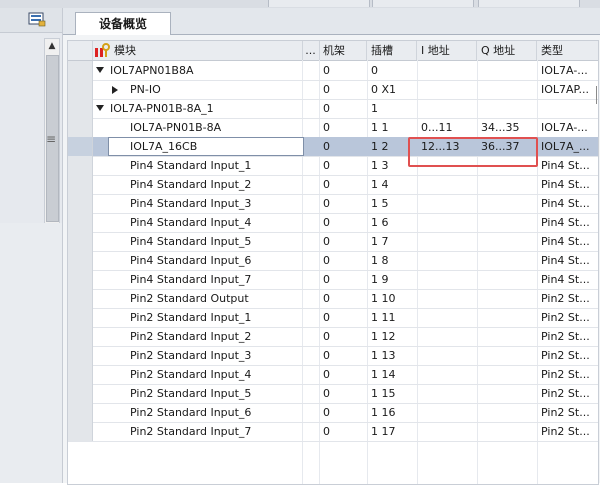  Describe the element at coordinates (507, 50) in the screenshot. I see `header-q-address: Q 地址` at that location.